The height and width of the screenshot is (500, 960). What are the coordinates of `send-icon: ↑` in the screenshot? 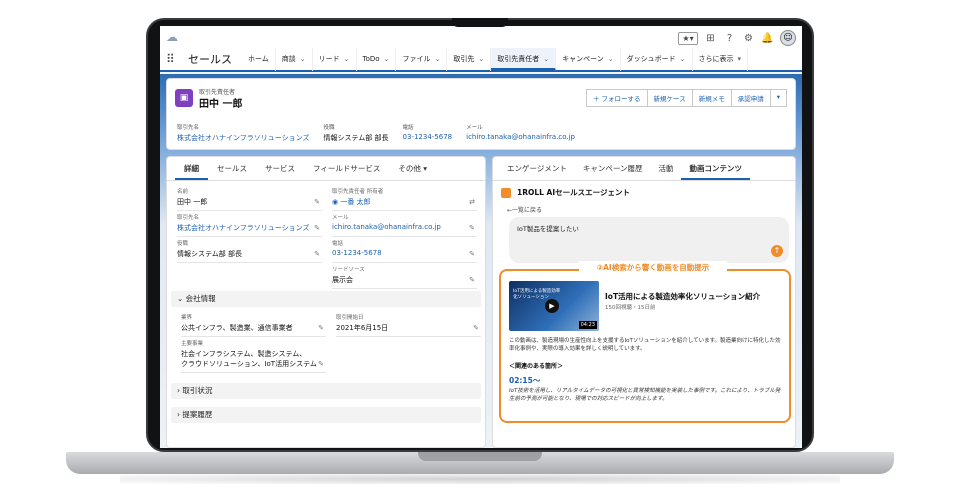 It's located at (777, 251).